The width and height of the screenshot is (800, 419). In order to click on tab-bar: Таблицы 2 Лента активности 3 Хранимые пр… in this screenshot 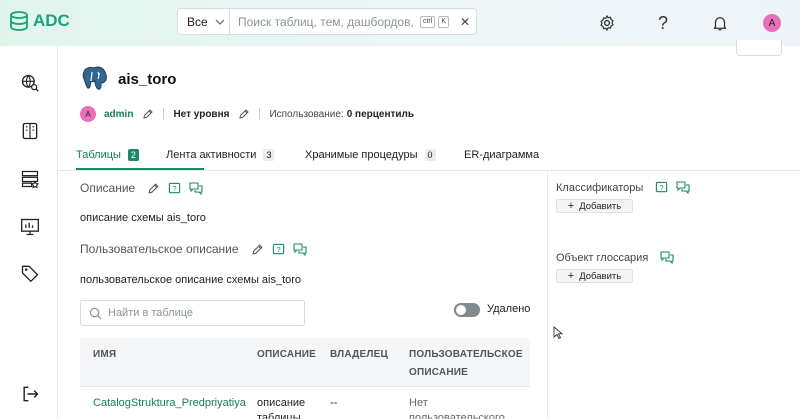, I will do `click(429, 155)`.